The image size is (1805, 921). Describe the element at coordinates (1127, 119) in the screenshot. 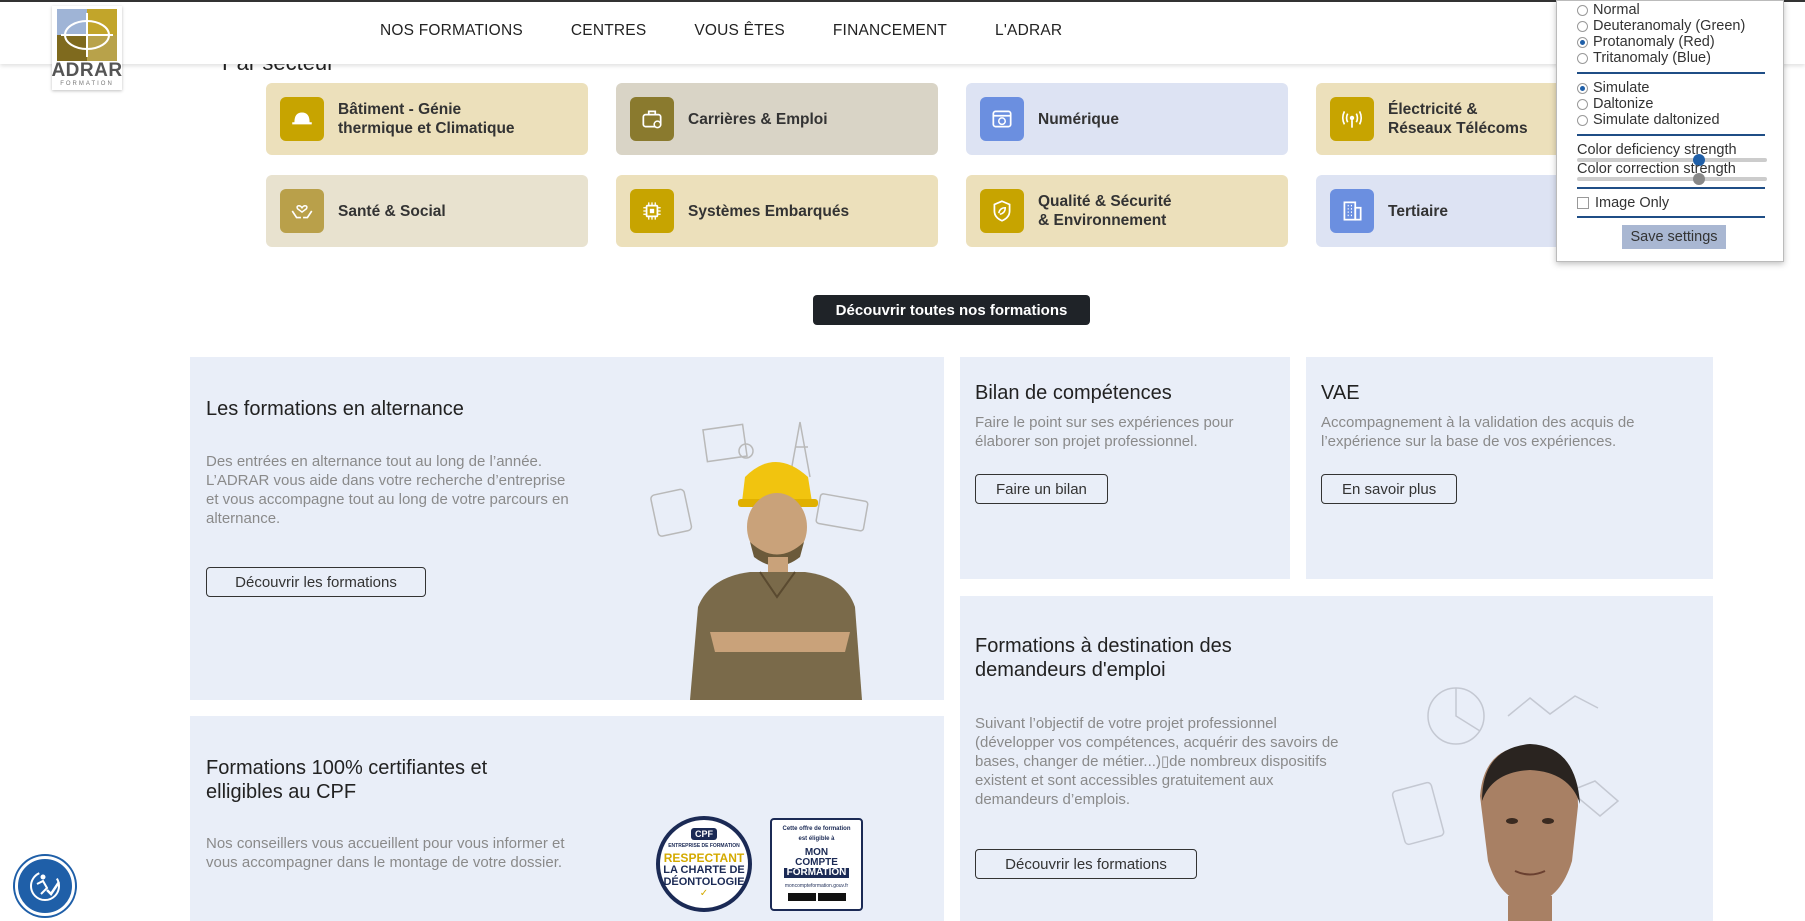

I see `sector-tile: Numérique` at that location.